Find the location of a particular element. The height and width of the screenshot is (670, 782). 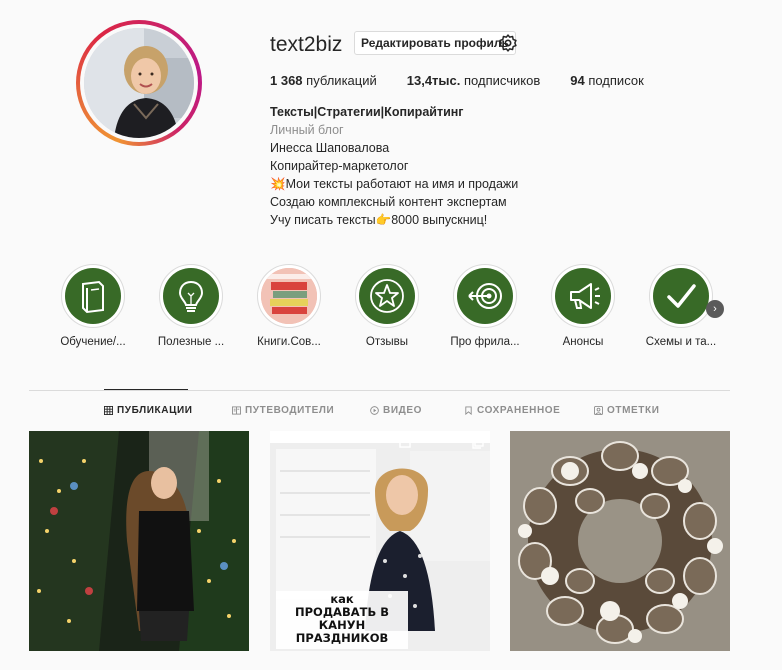

tab-guides: ПУТЕВОДИТЕЛИ is located at coordinates (283, 410).